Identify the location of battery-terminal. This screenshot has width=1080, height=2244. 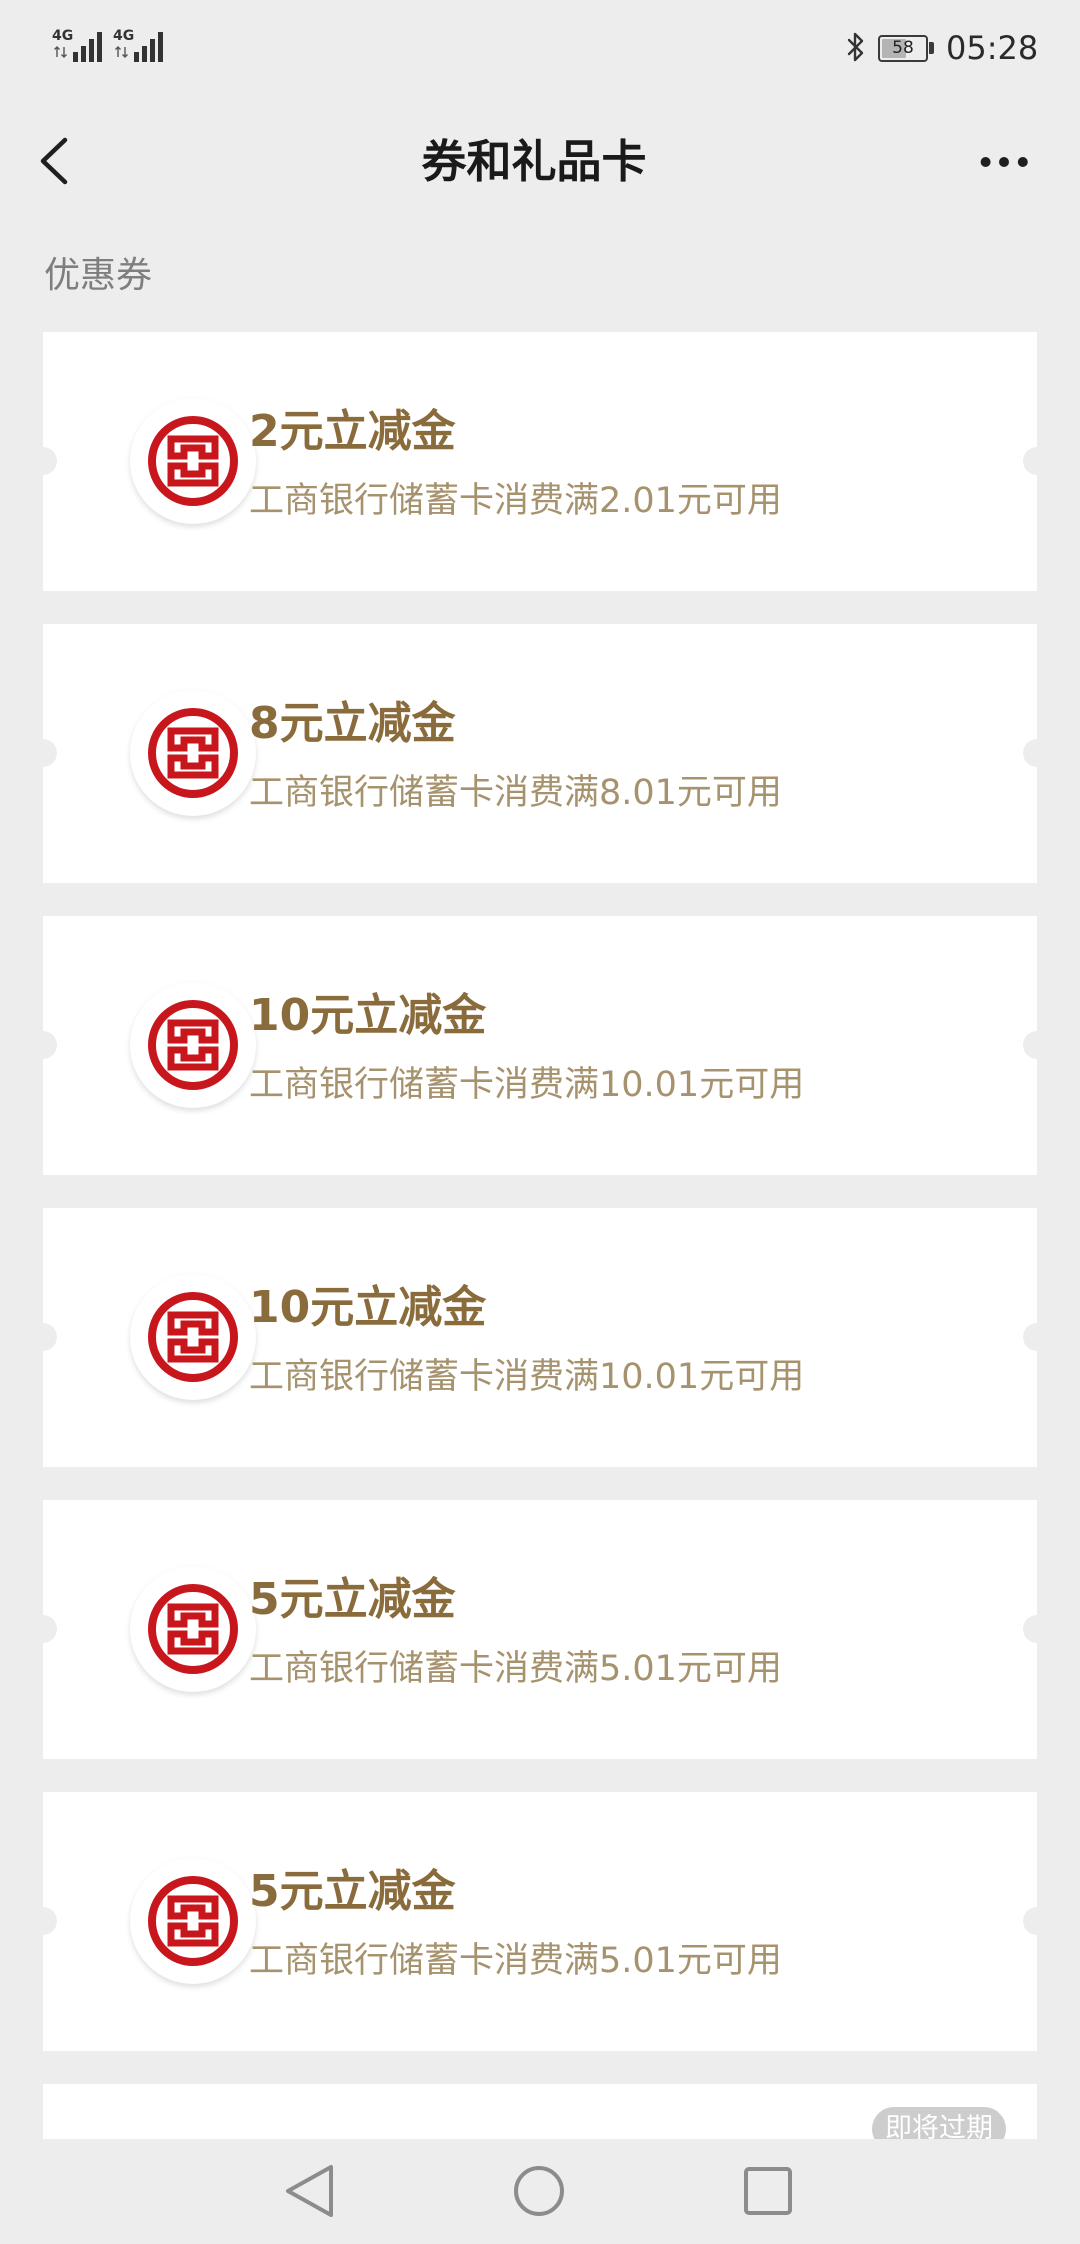
(931, 48).